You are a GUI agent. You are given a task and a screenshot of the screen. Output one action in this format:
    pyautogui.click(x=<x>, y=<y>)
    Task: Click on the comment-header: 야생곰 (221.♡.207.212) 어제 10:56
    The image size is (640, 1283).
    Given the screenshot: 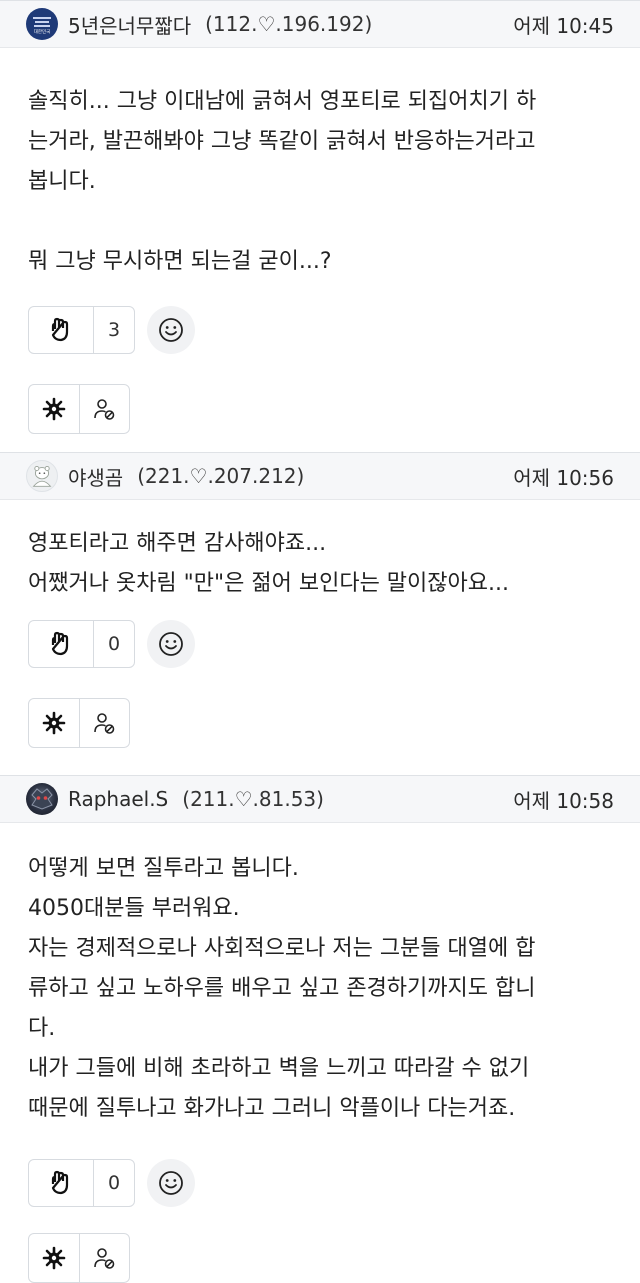 What is the action you would take?
    pyautogui.click(x=320, y=476)
    